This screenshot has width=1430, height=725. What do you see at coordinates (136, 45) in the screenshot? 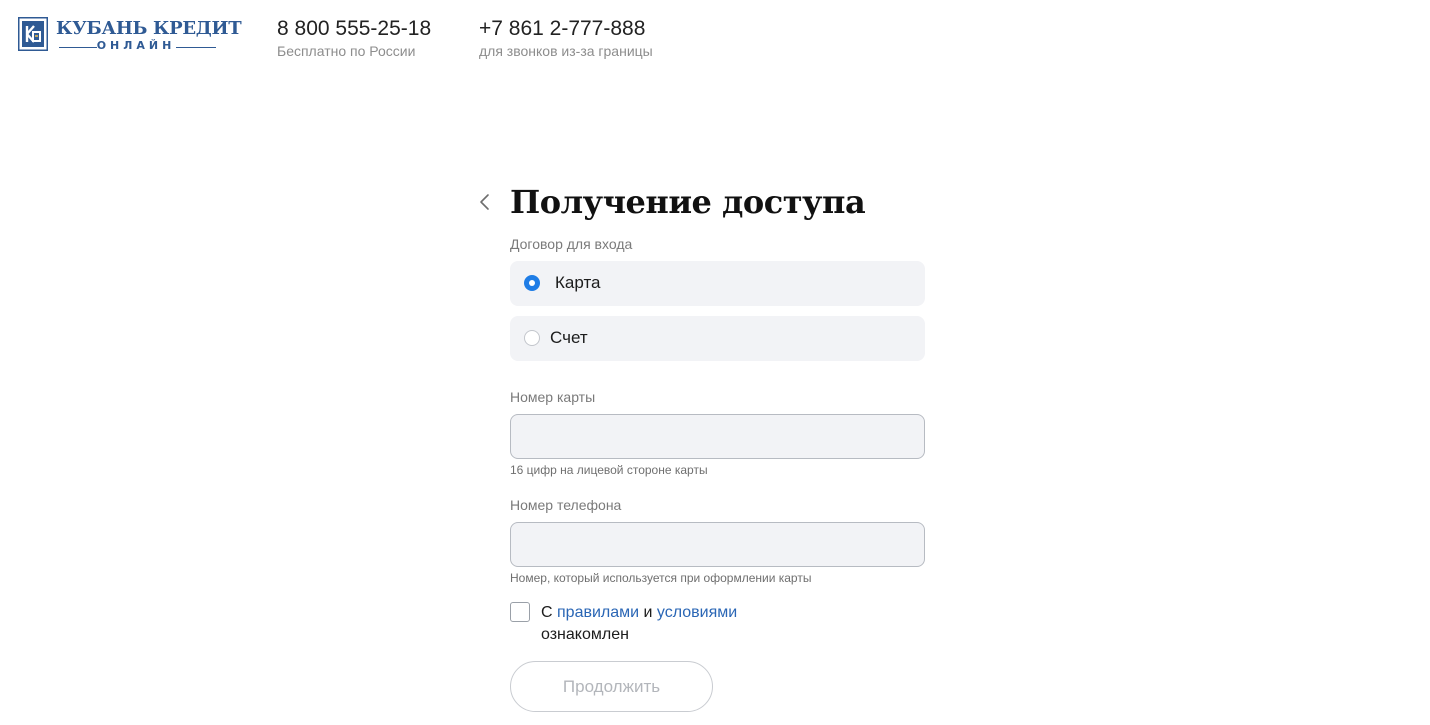
I see `logo-subtitle: ОНЛАЙН` at bounding box center [136, 45].